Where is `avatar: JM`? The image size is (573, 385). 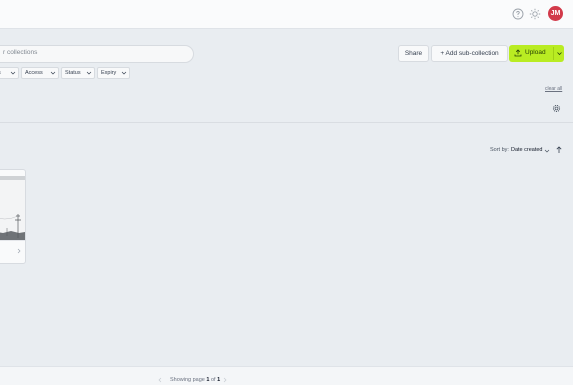
avatar: JM is located at coordinates (555, 13).